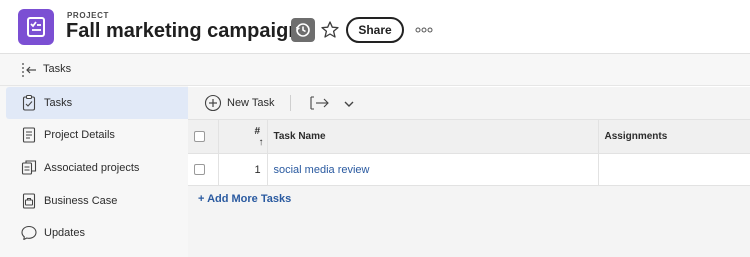 Image resolution: width=750 pixels, height=257 pixels. I want to click on clipboard-check-icon, so click(29, 103).